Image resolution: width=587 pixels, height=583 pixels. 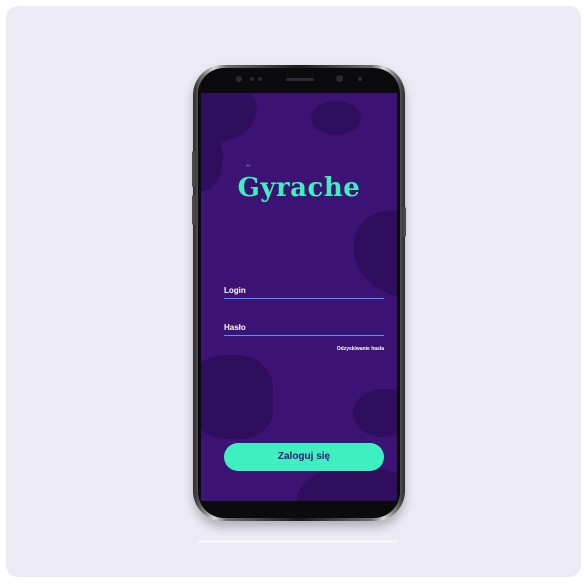 I want to click on password-label: Hasło, so click(x=235, y=327).